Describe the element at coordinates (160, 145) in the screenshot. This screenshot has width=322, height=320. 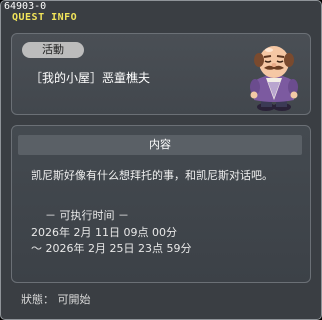
I see `content-header: 内容` at that location.